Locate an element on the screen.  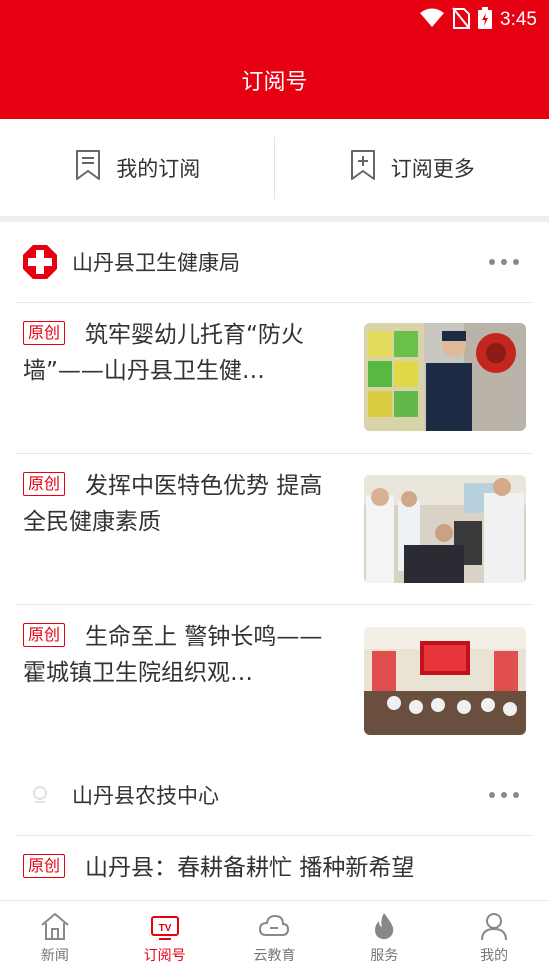
tab-divider is located at coordinates (274, 168).